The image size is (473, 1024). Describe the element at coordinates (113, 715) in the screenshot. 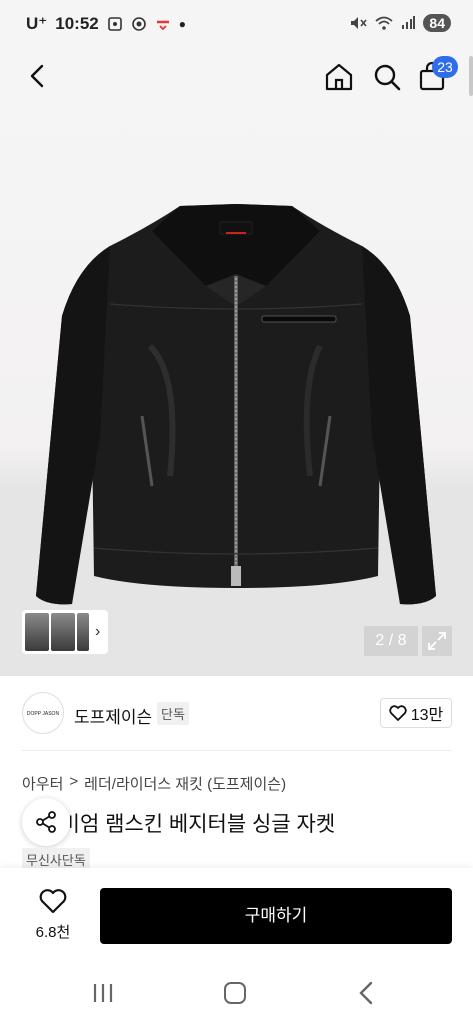

I see `brand-name: 도프제이슨` at that location.